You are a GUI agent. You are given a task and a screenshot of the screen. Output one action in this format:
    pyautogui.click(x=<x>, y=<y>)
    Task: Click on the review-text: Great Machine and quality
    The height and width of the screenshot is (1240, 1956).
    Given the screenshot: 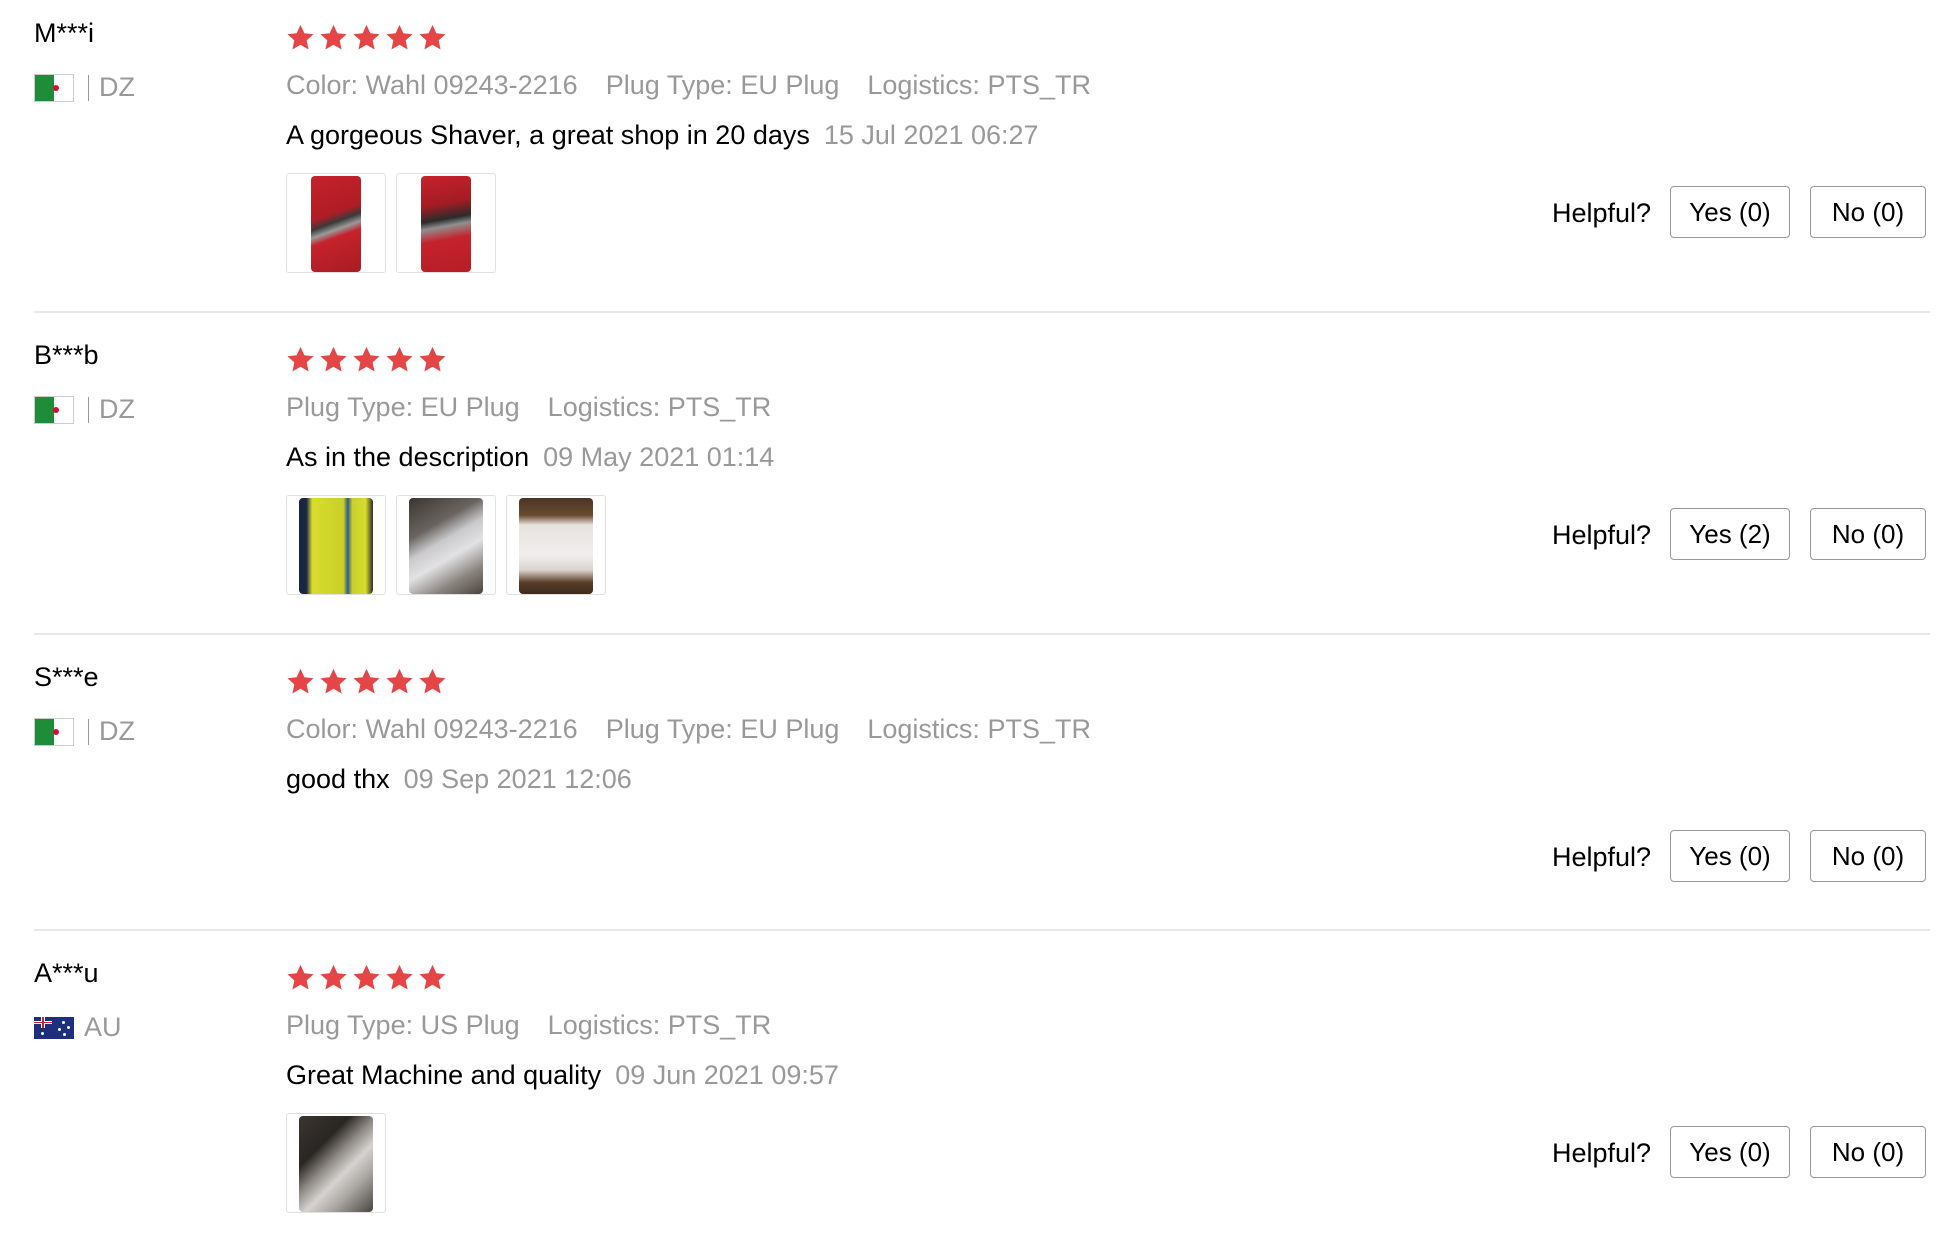 What is the action you would take?
    pyautogui.click(x=444, y=1075)
    